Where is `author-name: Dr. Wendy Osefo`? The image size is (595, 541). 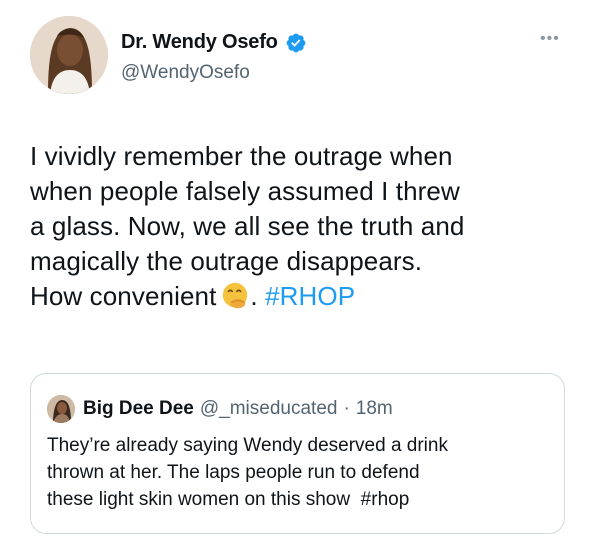 author-name: Dr. Wendy Osefo is located at coordinates (214, 42).